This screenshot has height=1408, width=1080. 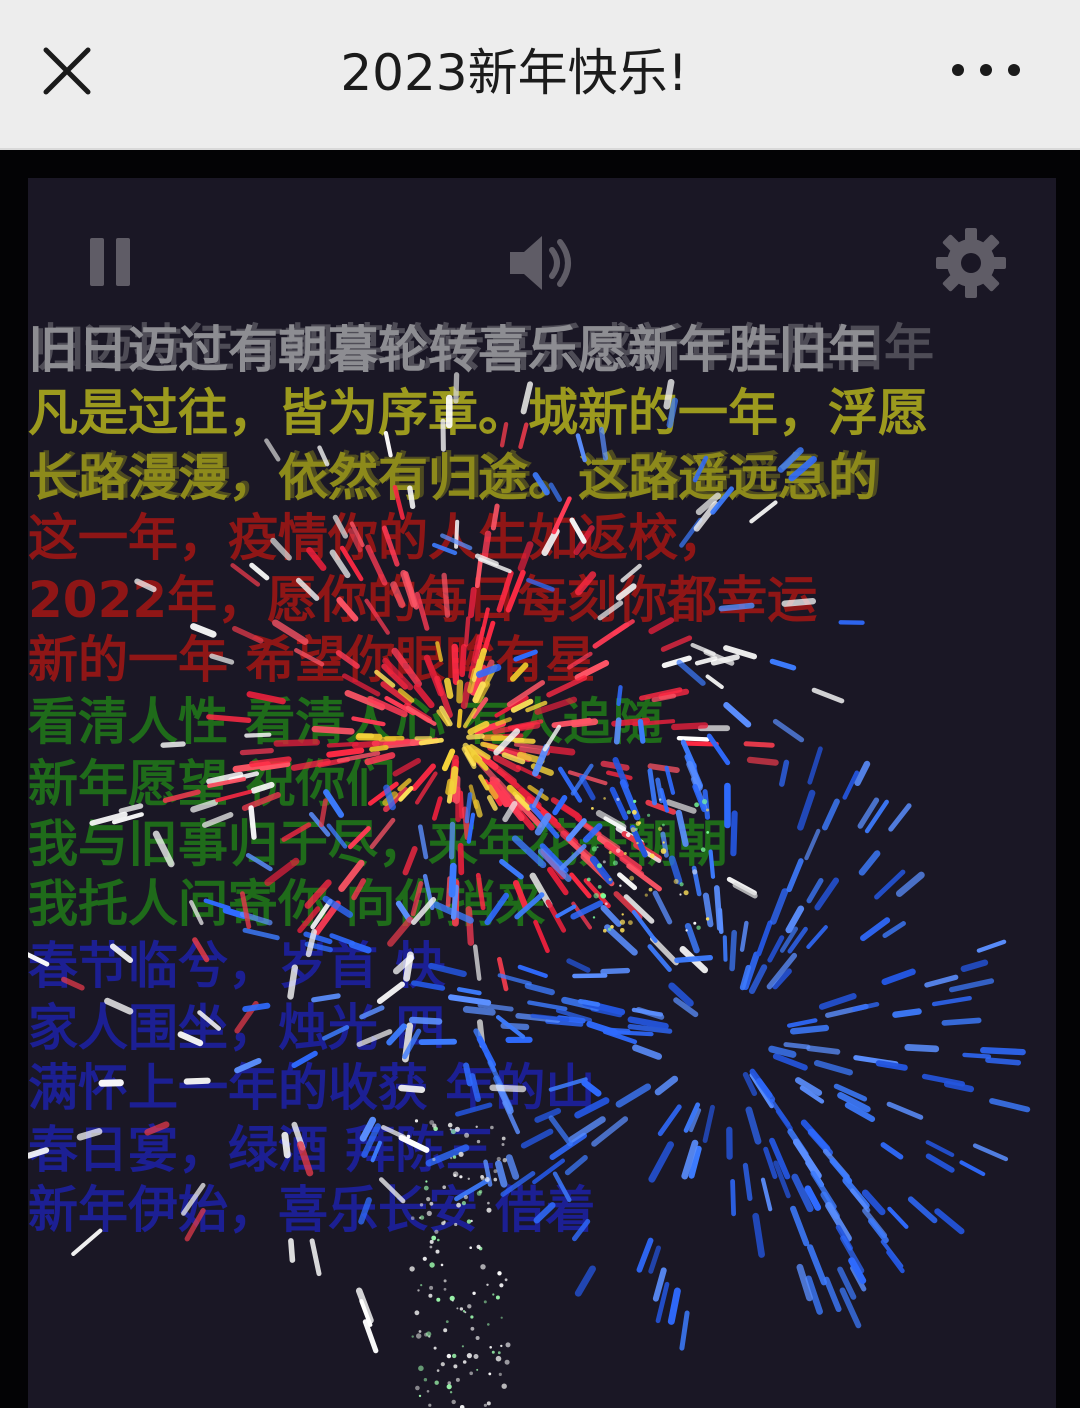 I want to click on pause-icon, so click(x=110, y=262).